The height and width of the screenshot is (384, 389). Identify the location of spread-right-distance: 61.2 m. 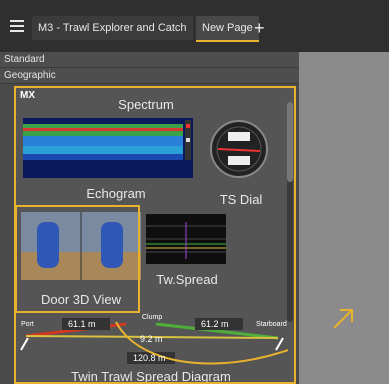
(215, 324).